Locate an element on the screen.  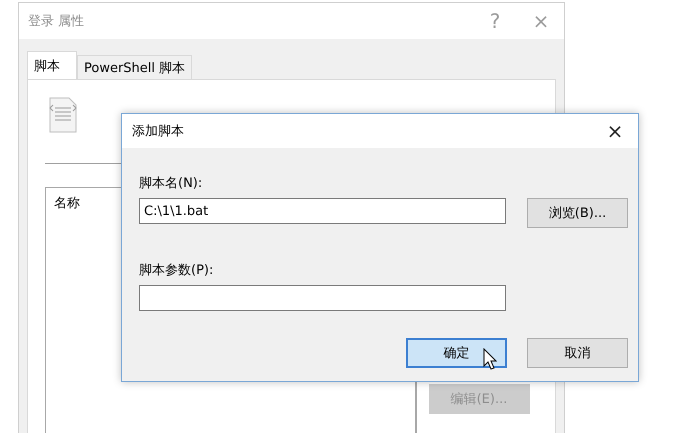
field-label: 脚本参数(P): is located at coordinates (176, 270).